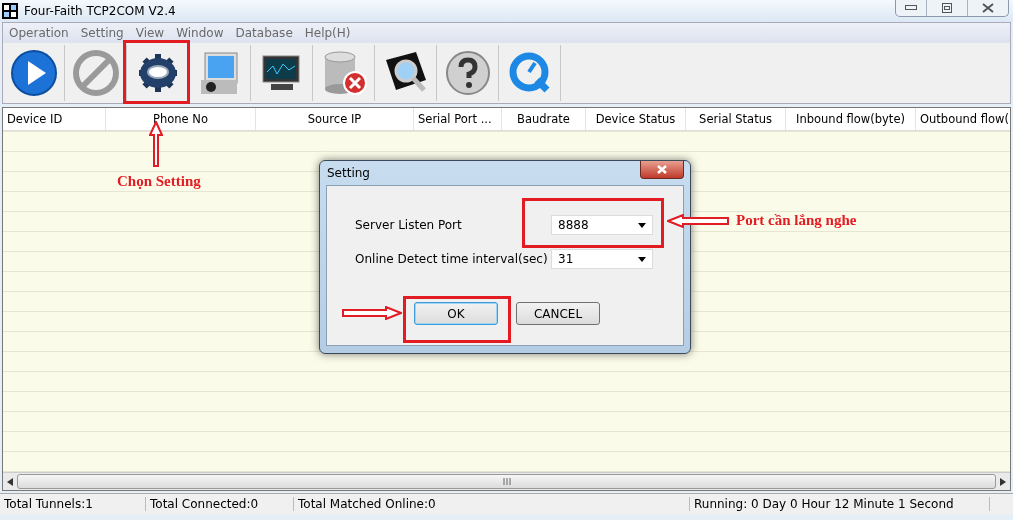  What do you see at coordinates (100, 11) in the screenshot?
I see `window-title: Four-Faith TCP2COM V2.4` at bounding box center [100, 11].